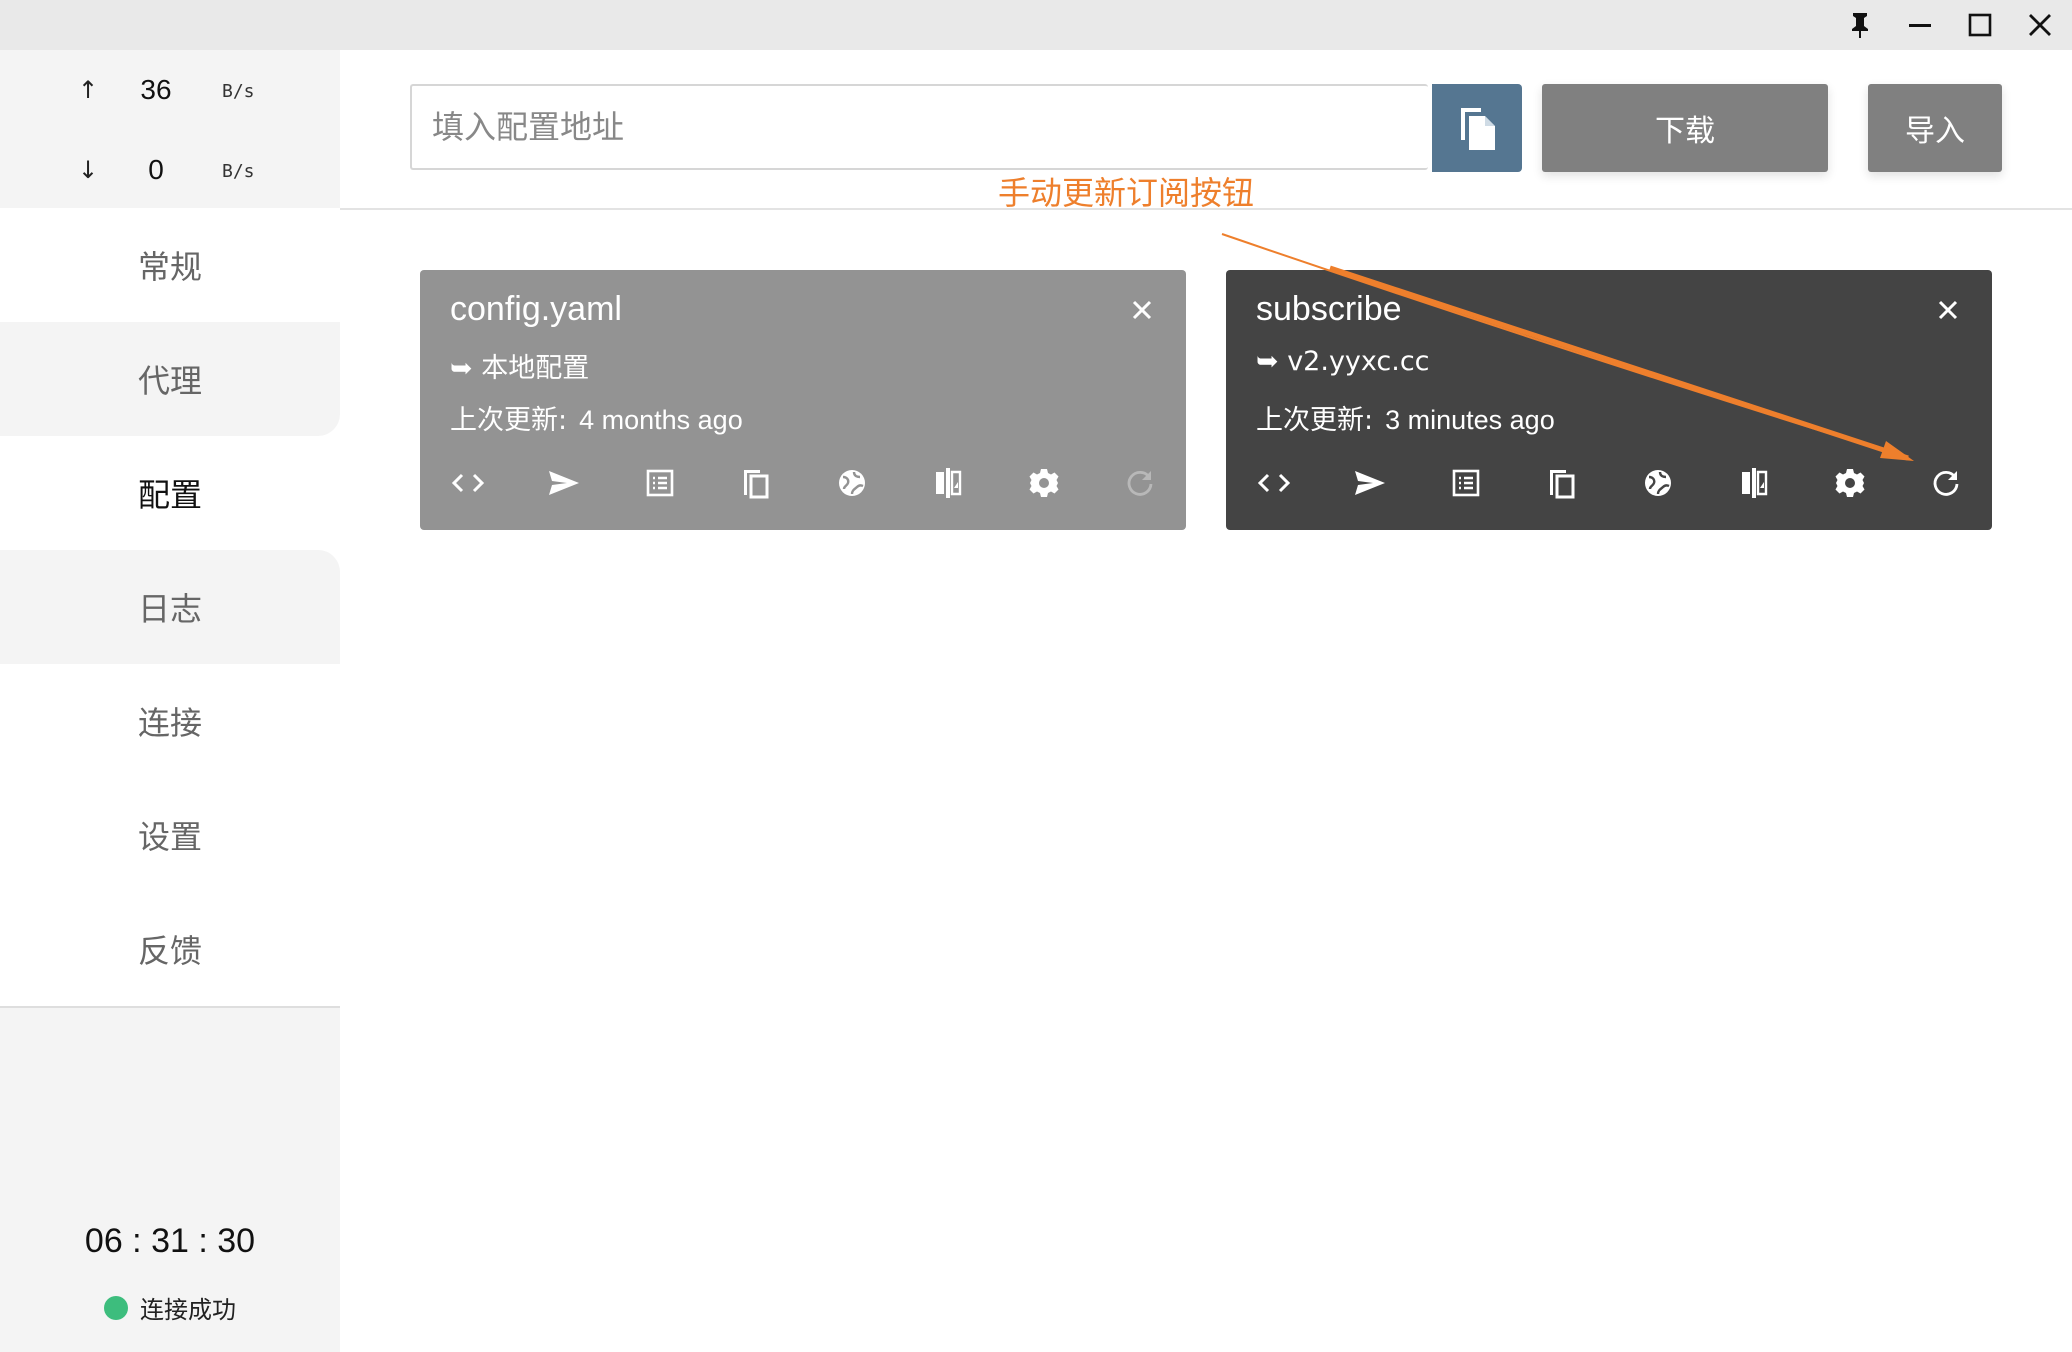 This screenshot has height=1352, width=2072. I want to click on profile-card-config: config.yaml ➥ 本地配置 上次更新: 4 months ago, so click(803, 400).